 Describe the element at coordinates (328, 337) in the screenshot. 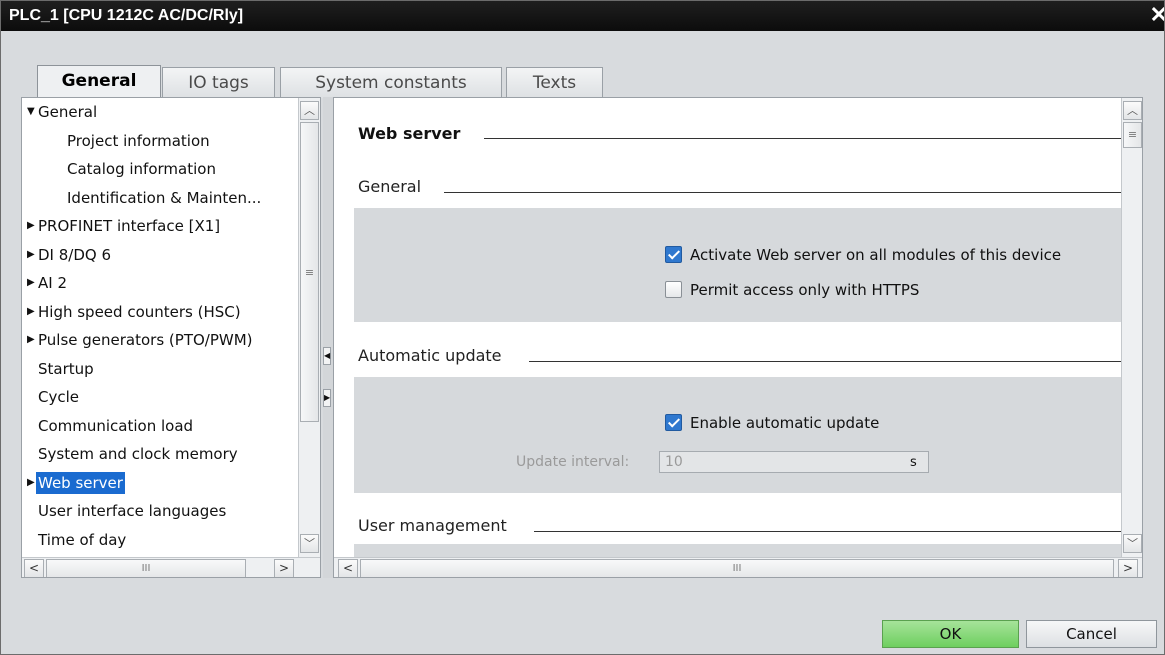

I see `pane-splitter: ◀ ▶` at that location.